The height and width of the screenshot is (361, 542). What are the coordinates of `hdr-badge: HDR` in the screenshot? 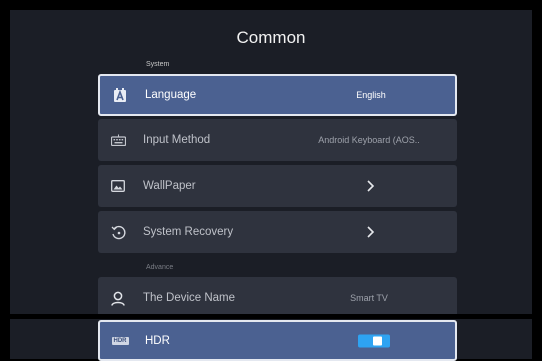 It's located at (120, 340).